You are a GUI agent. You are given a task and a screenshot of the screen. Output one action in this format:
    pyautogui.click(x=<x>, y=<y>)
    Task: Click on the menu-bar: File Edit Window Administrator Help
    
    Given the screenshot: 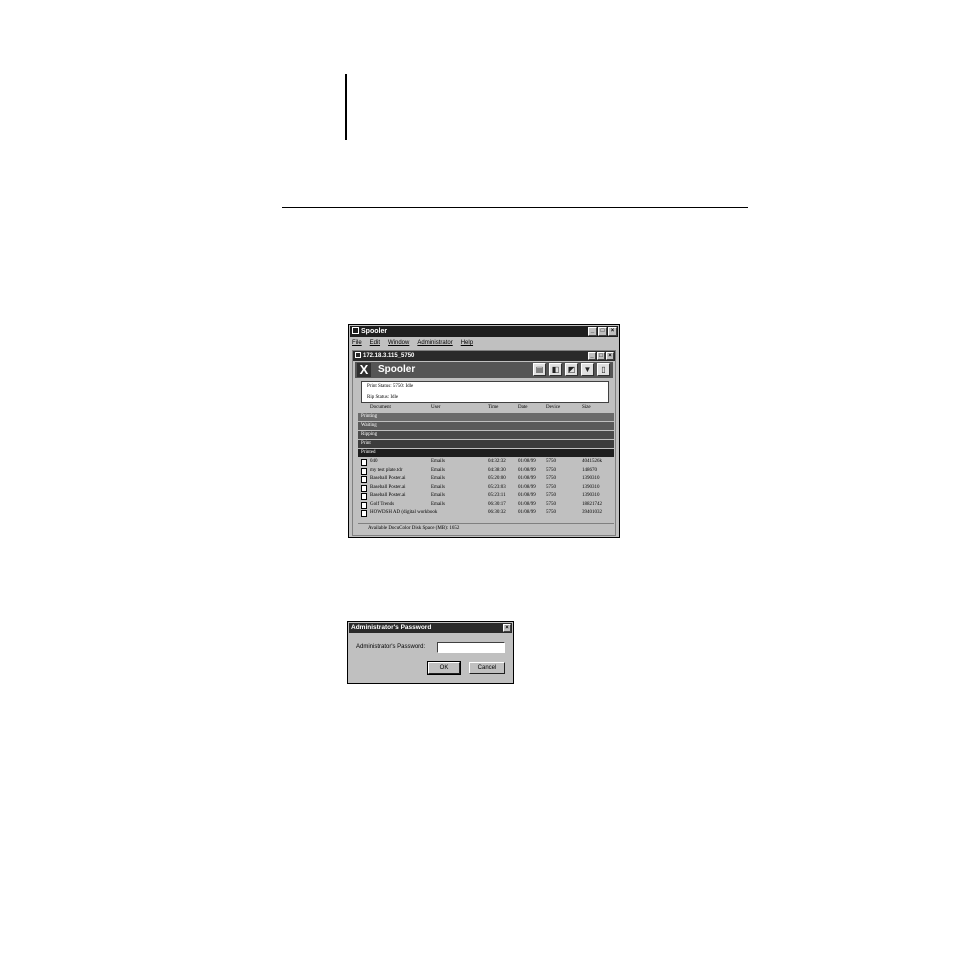 What is the action you would take?
    pyautogui.click(x=412, y=343)
    